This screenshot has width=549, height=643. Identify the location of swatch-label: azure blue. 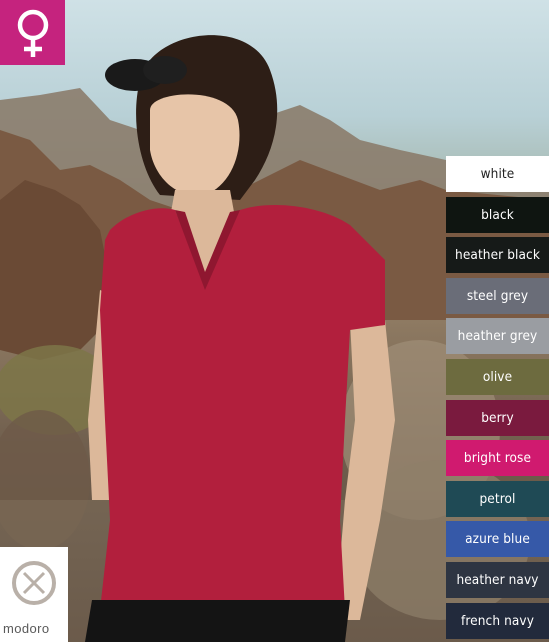
(497, 539).